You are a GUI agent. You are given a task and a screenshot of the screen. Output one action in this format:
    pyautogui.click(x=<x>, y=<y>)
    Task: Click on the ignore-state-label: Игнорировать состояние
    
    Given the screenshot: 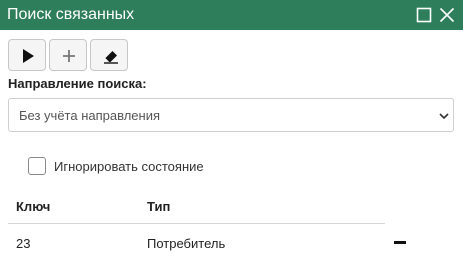 What is the action you would take?
    pyautogui.click(x=129, y=166)
    